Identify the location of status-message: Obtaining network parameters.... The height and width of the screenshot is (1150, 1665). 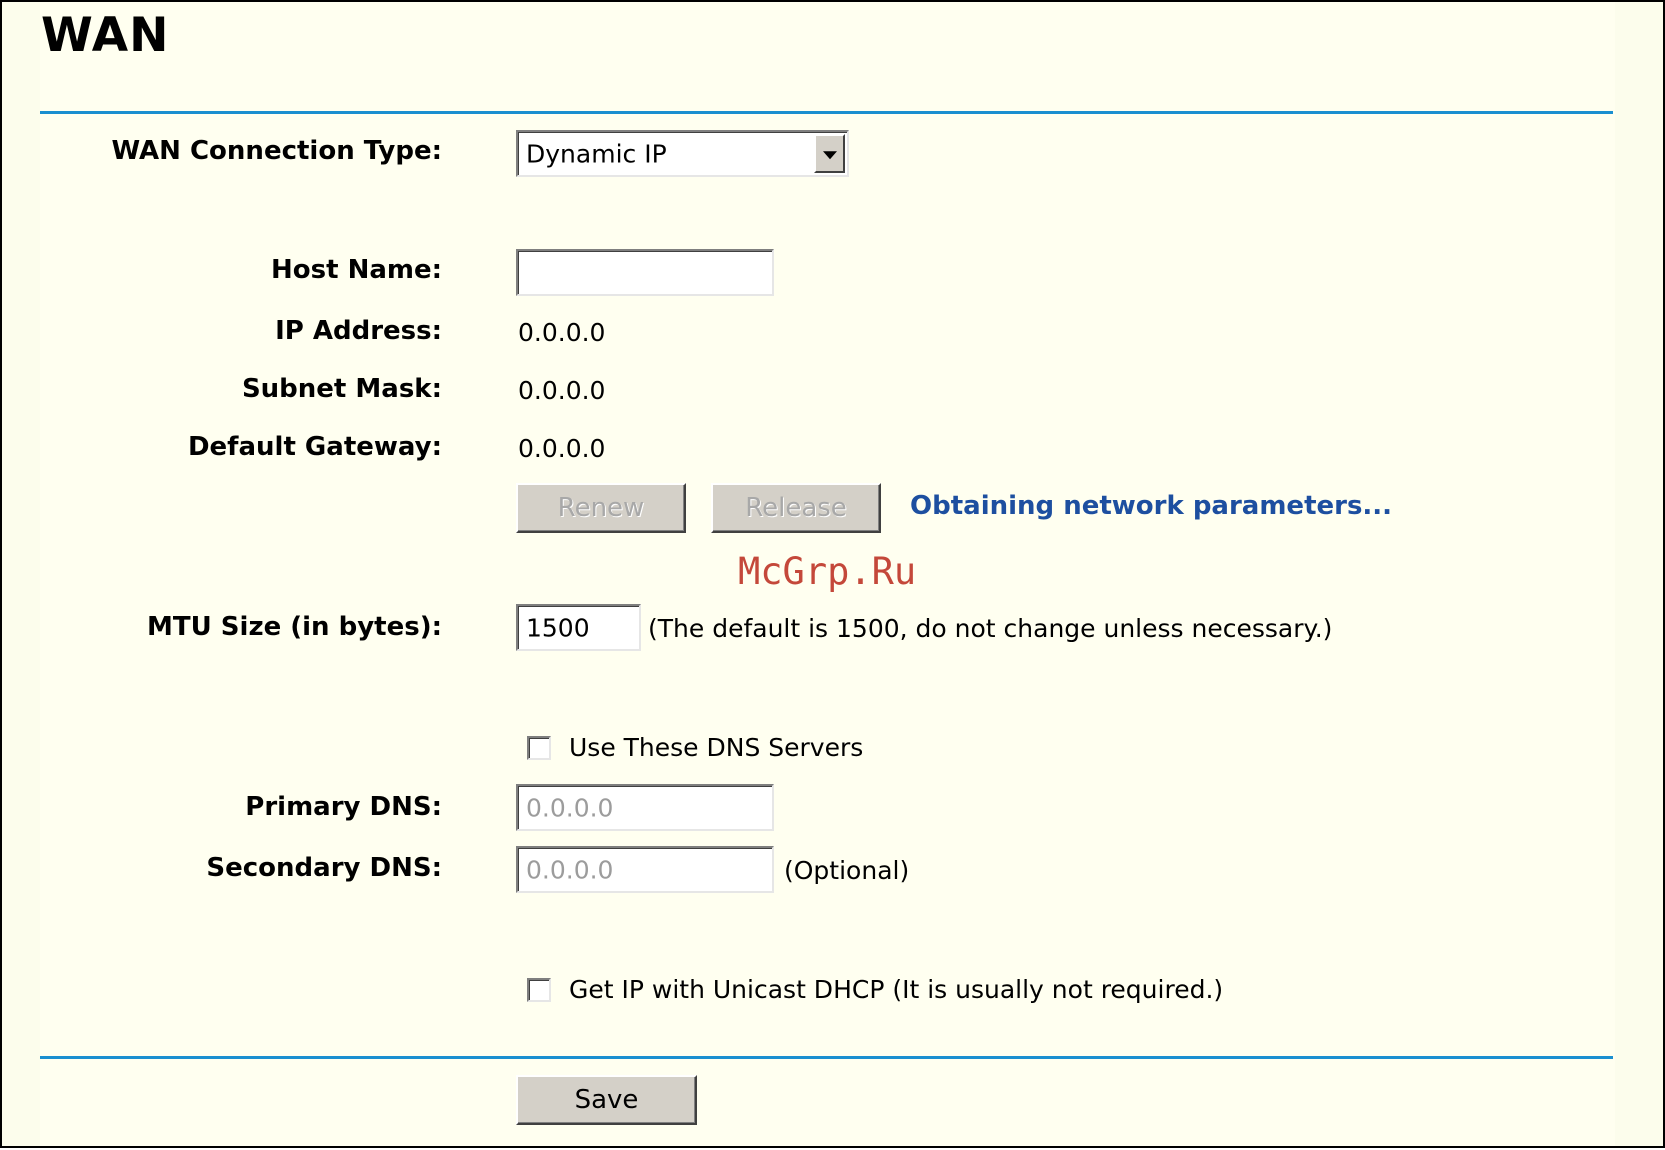
(1151, 506).